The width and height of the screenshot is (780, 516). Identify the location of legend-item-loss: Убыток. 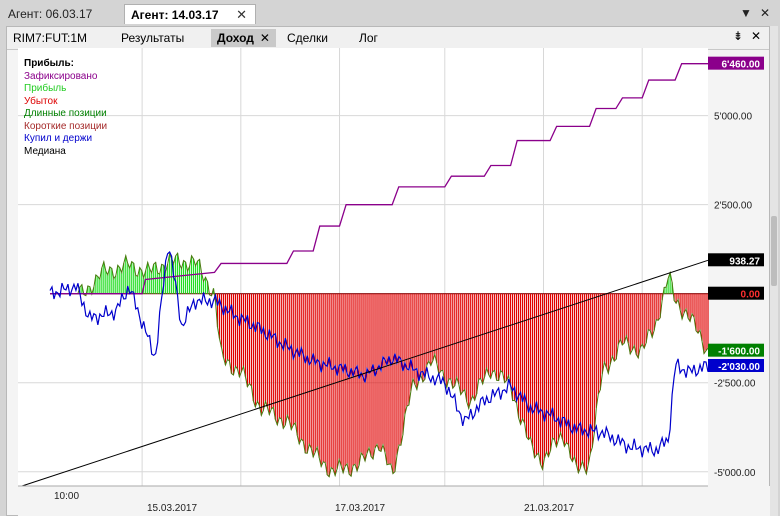
(41, 101).